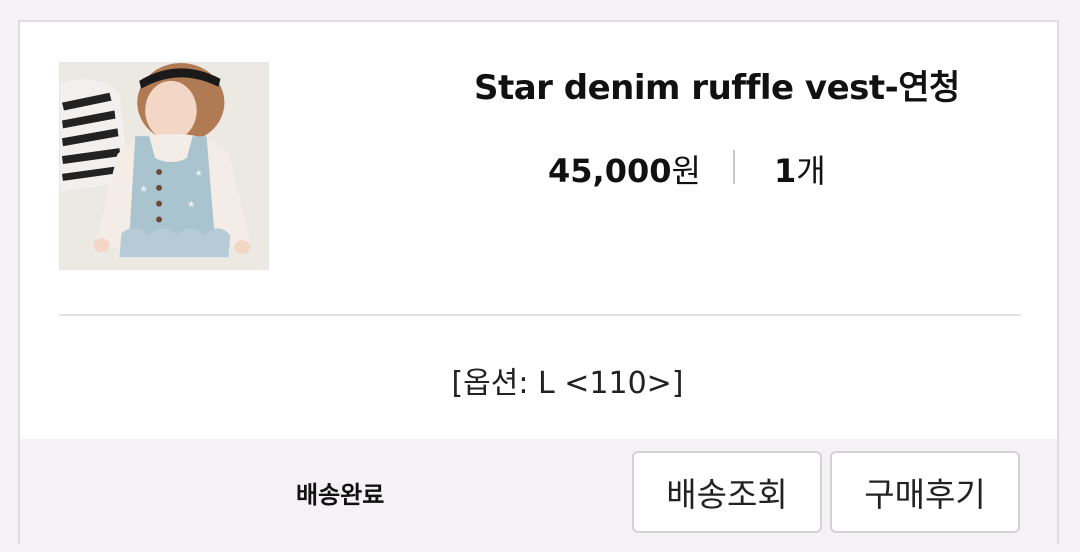 This screenshot has height=552, width=1080. Describe the element at coordinates (925, 492) in the screenshot. I see `write-review-button: 구매후기` at that location.